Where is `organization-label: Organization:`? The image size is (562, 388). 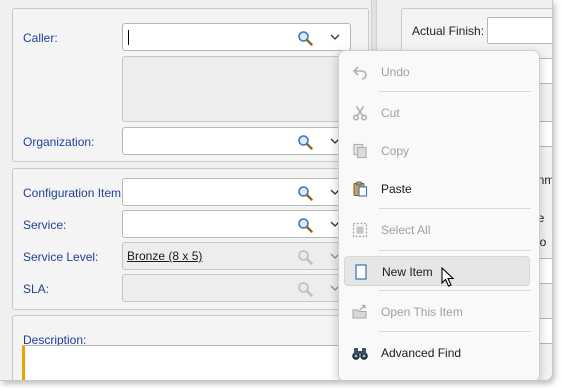 organization-label: Organization: is located at coordinates (59, 142).